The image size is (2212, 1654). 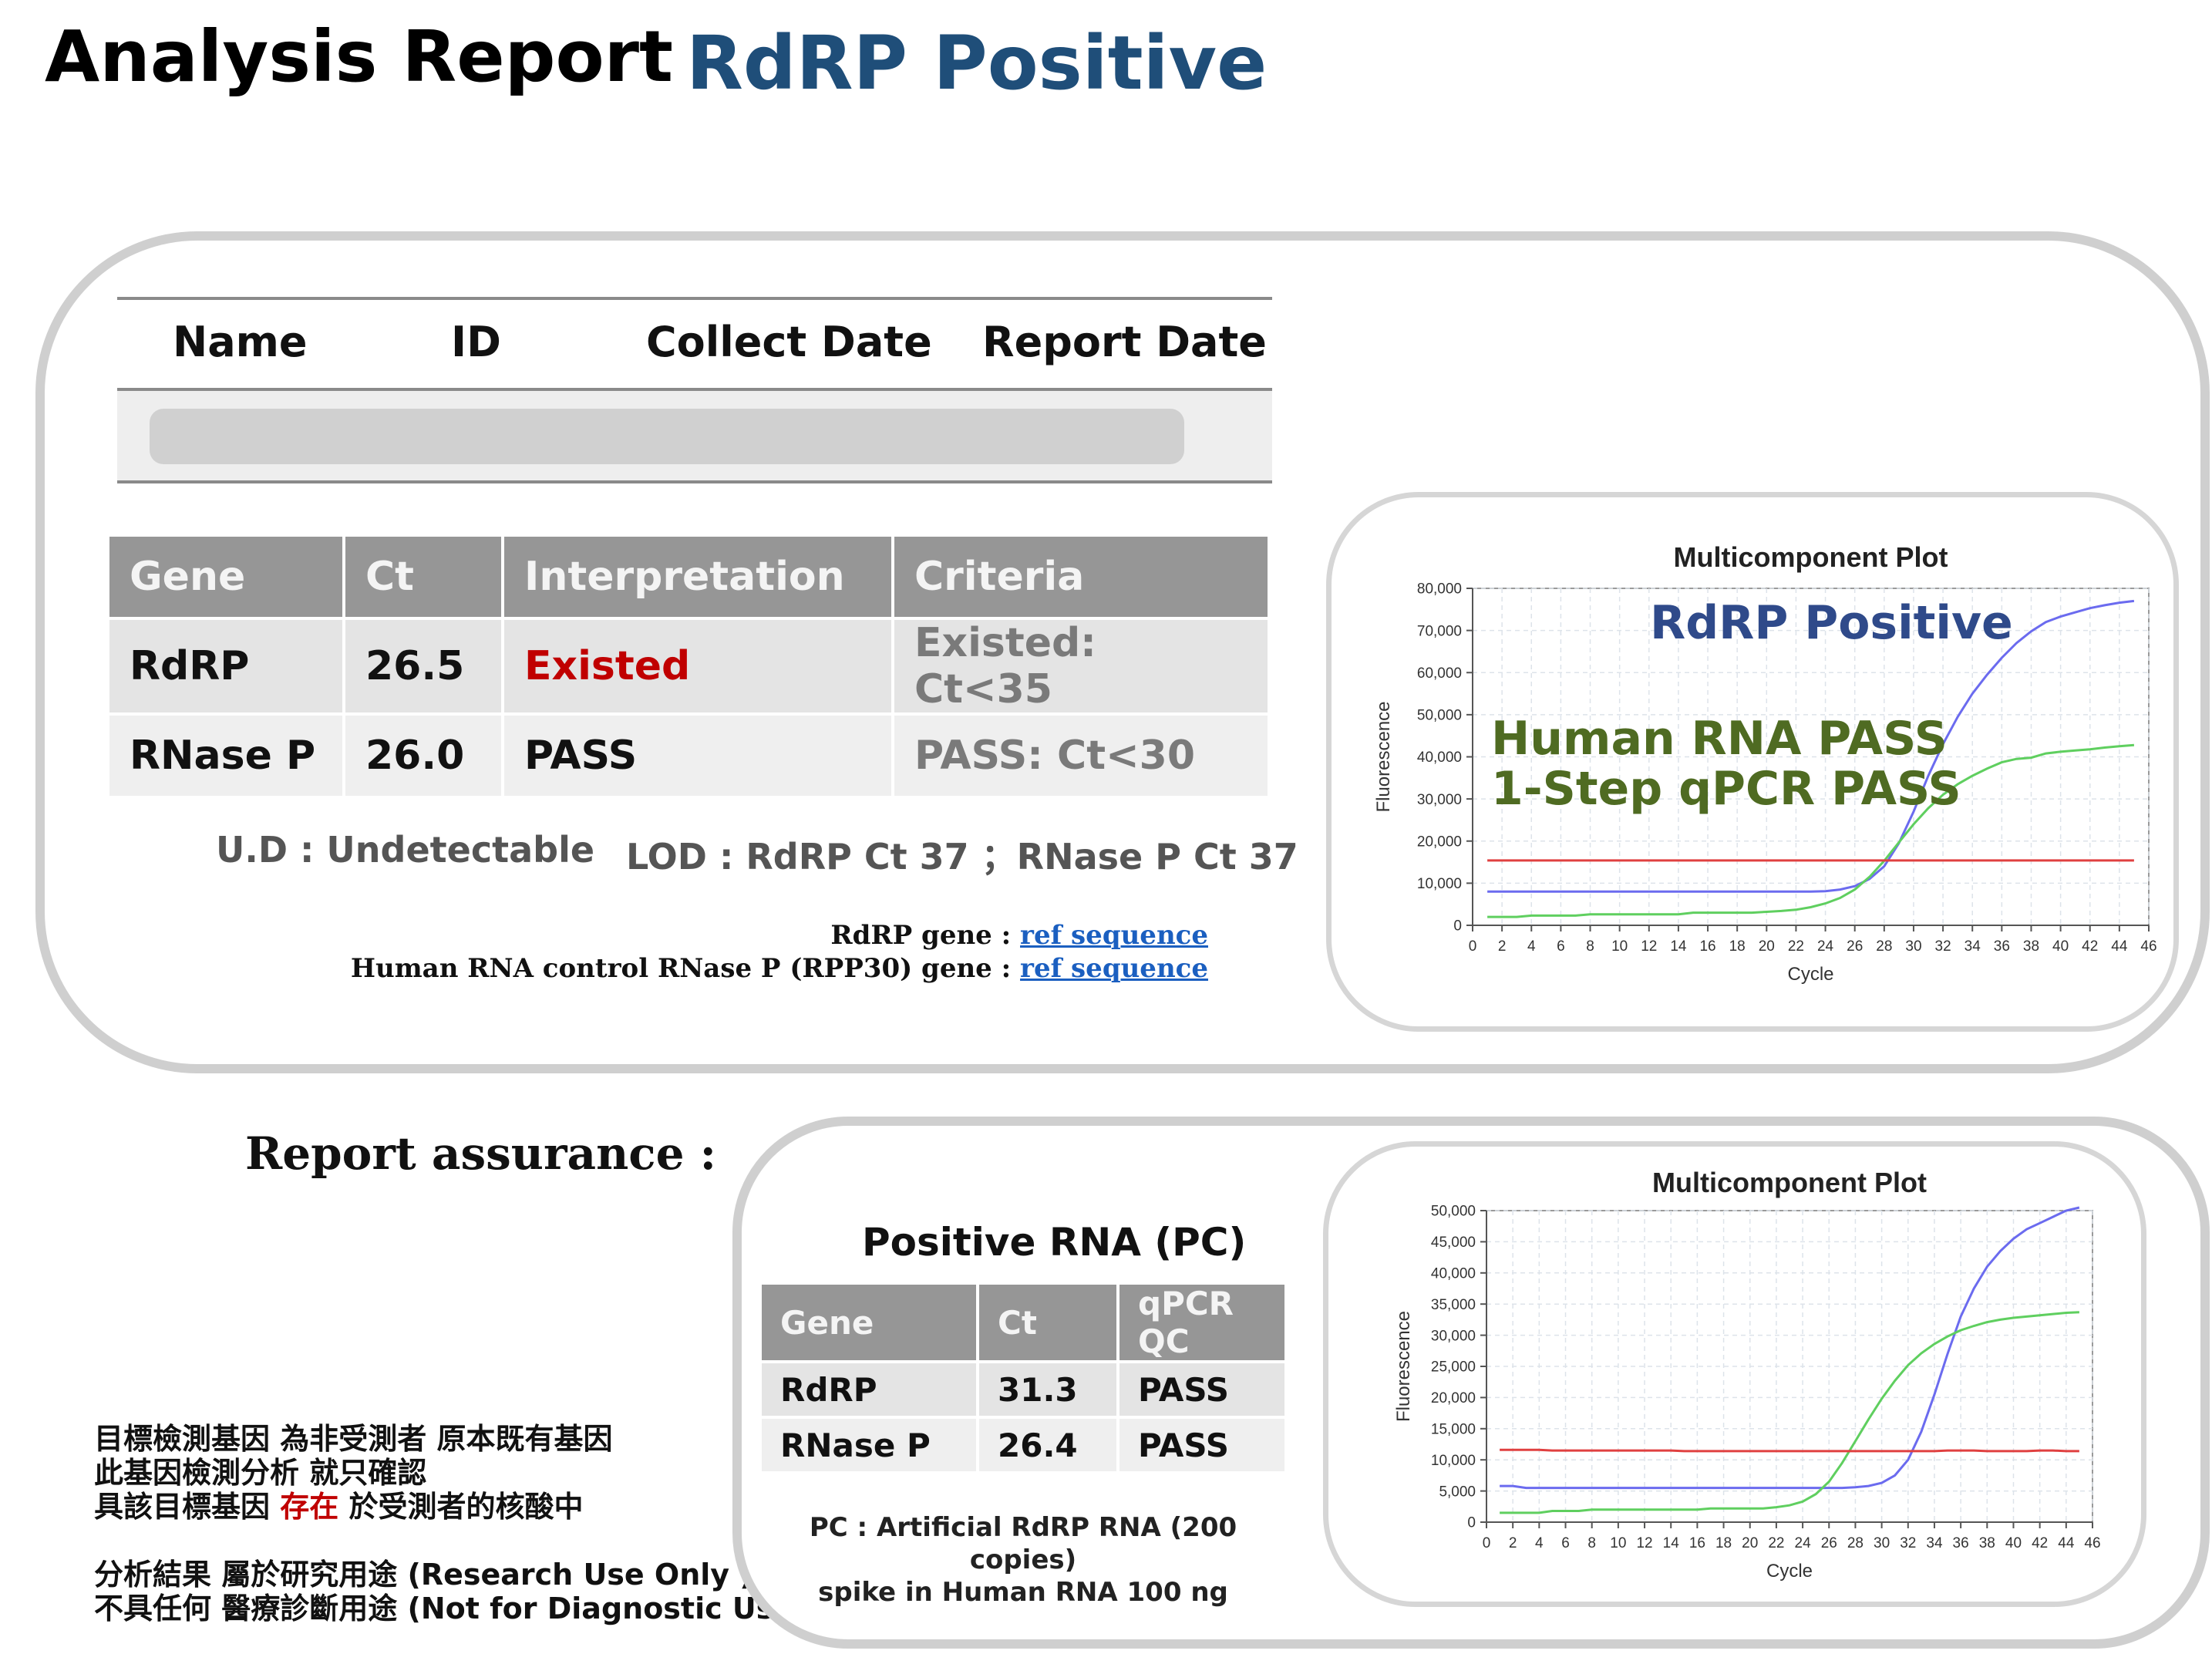 I want to click on y-tick-label: 35,000, so click(x=1453, y=1305).